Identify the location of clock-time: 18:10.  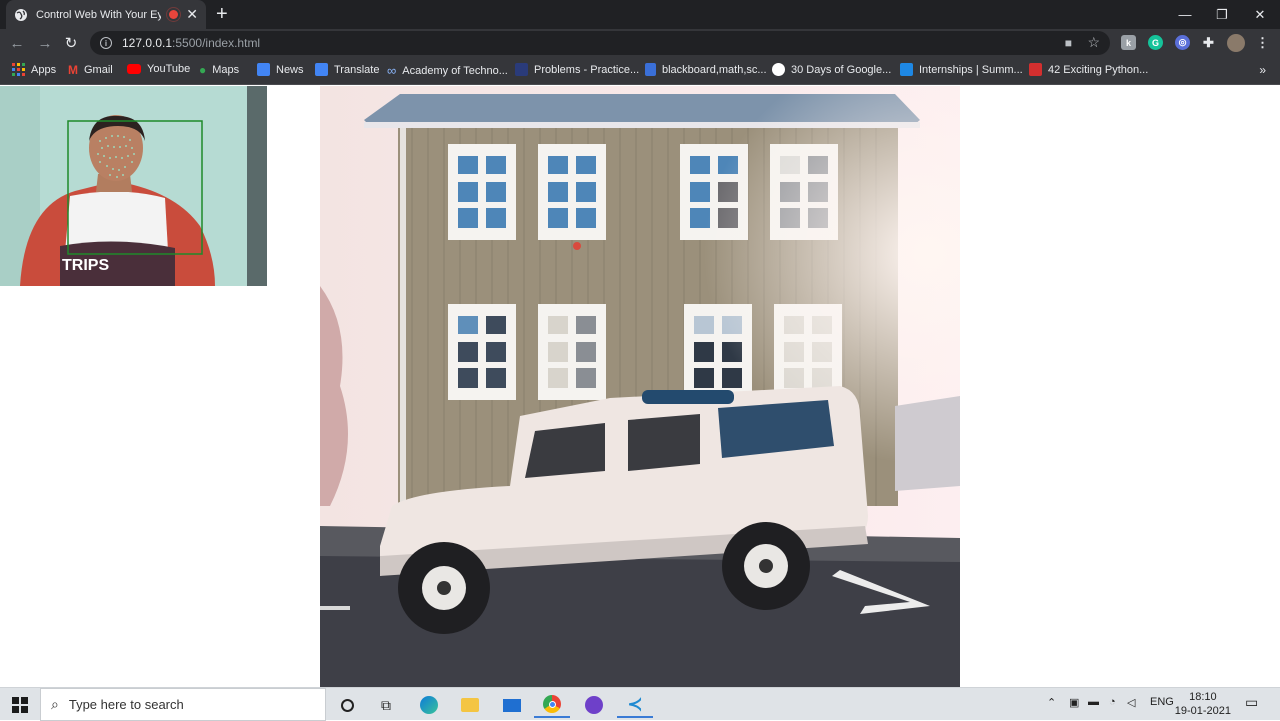
(1203, 697).